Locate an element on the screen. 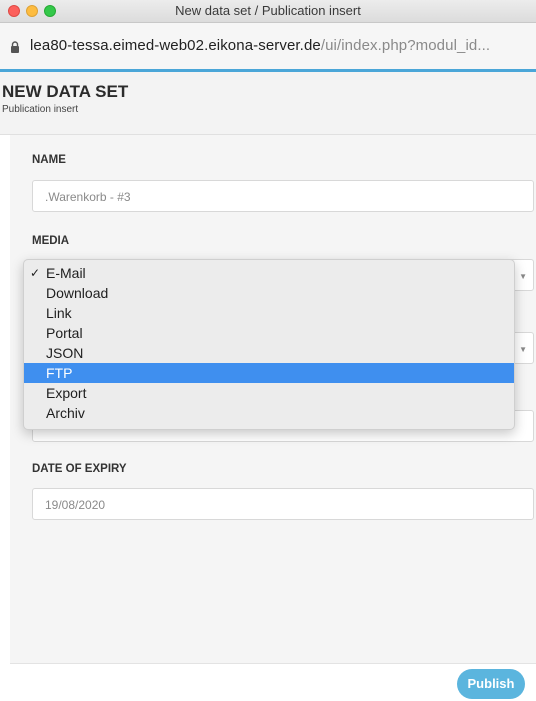 The width and height of the screenshot is (536, 701). publish-button: Publish is located at coordinates (491, 684).